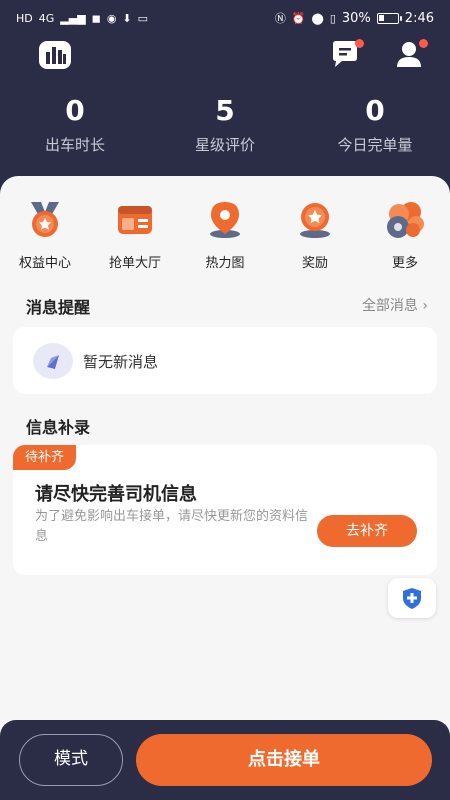 The width and height of the screenshot is (450, 800). I want to click on quick-action-reward: 奖励, so click(315, 235).